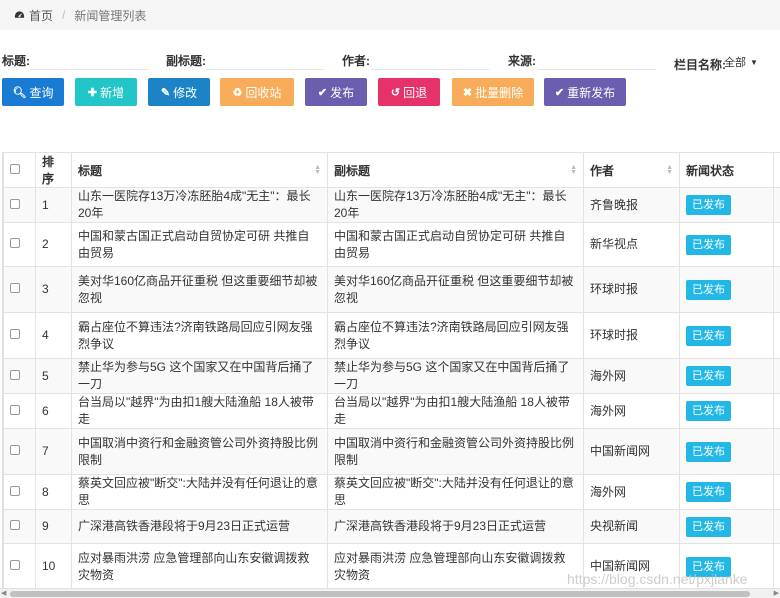 This screenshot has width=780, height=598. I want to click on cell-status: 已发布, so click(726, 205).